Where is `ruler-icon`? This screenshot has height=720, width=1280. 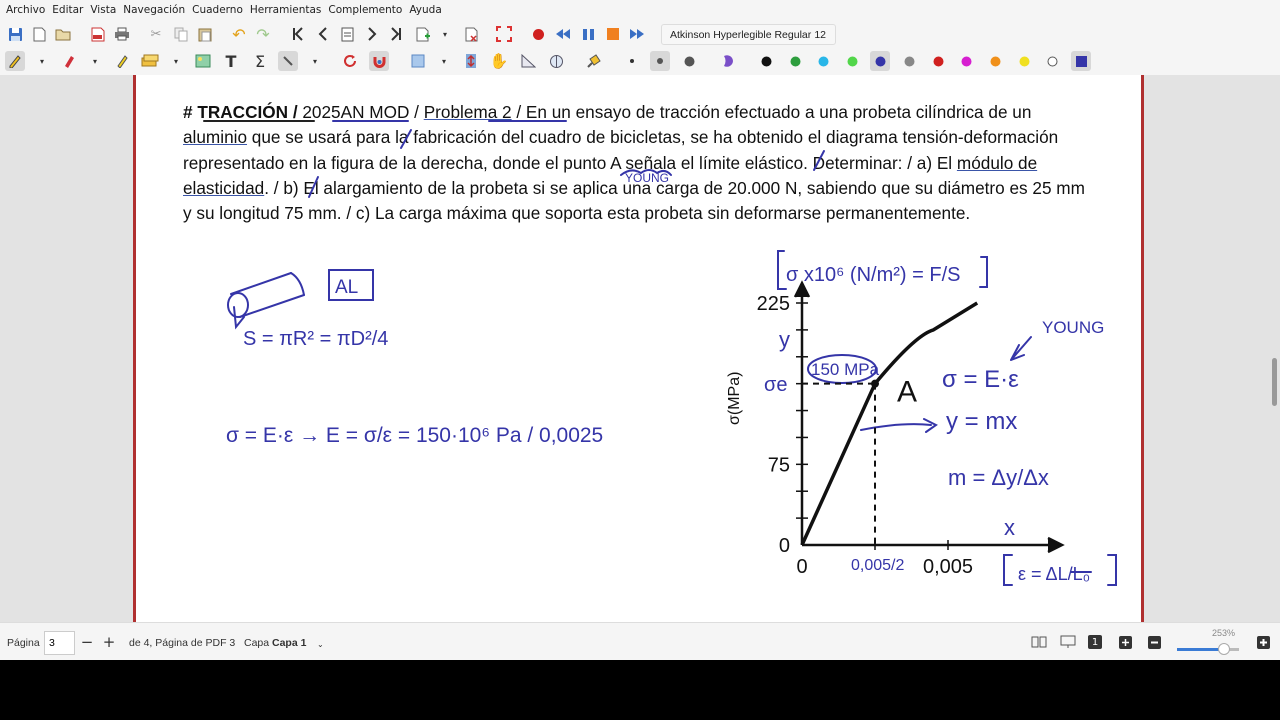 ruler-icon is located at coordinates (288, 61).